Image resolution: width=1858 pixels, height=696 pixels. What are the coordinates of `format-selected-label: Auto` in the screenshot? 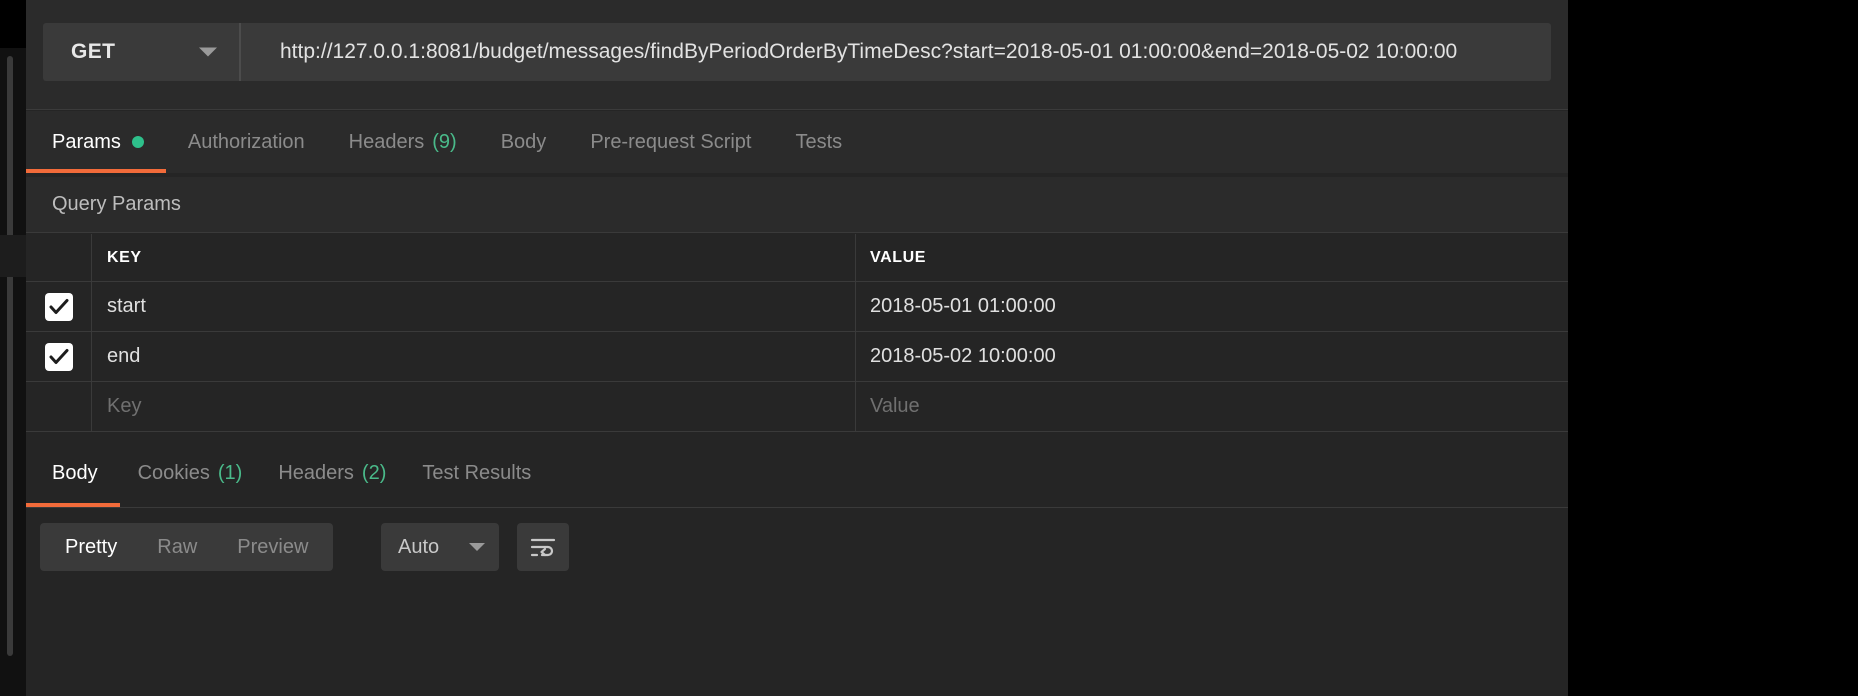 It's located at (419, 546).